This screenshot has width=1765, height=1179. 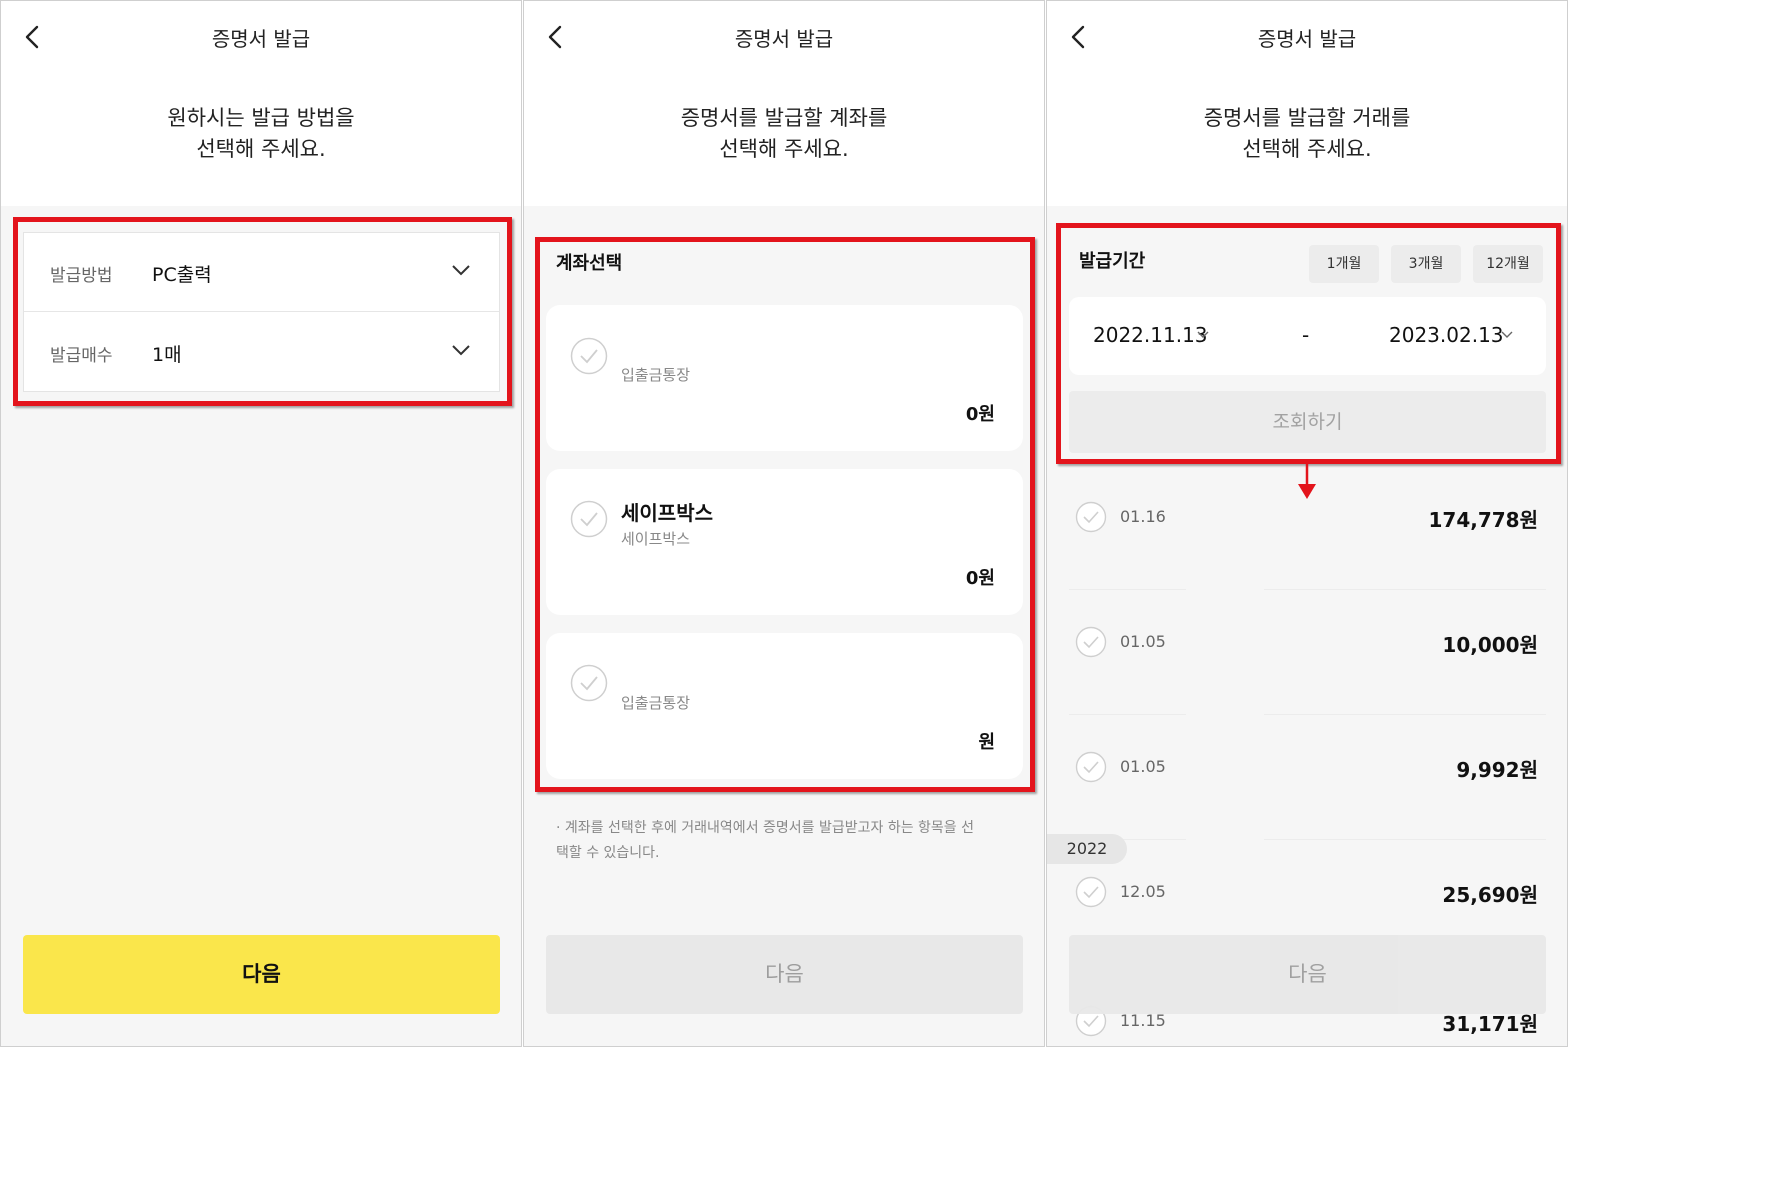 I want to click on instruction-line: 원하시는 발급 방법을, so click(x=261, y=118).